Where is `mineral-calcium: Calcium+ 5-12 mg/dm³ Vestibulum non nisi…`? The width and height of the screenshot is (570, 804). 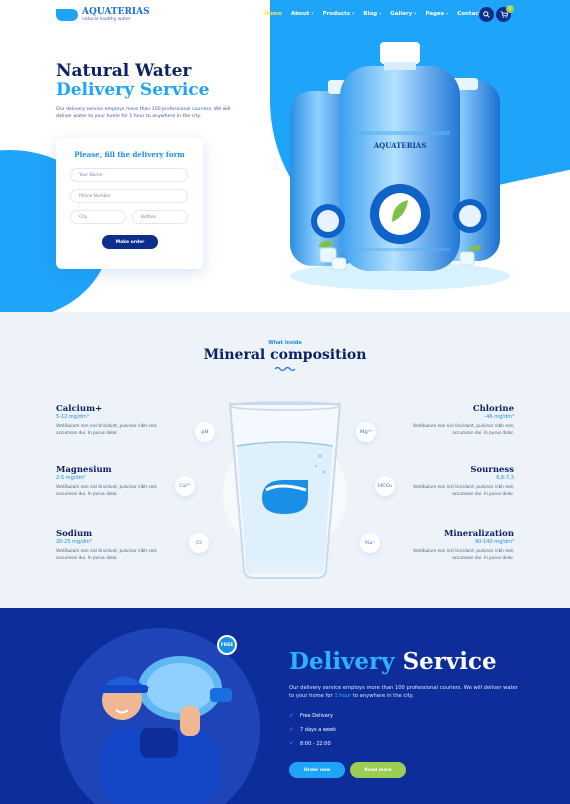 mineral-calcium: Calcium+ 5-12 mg/dm³ Vestibulum non nisi… is located at coordinates (116, 420).